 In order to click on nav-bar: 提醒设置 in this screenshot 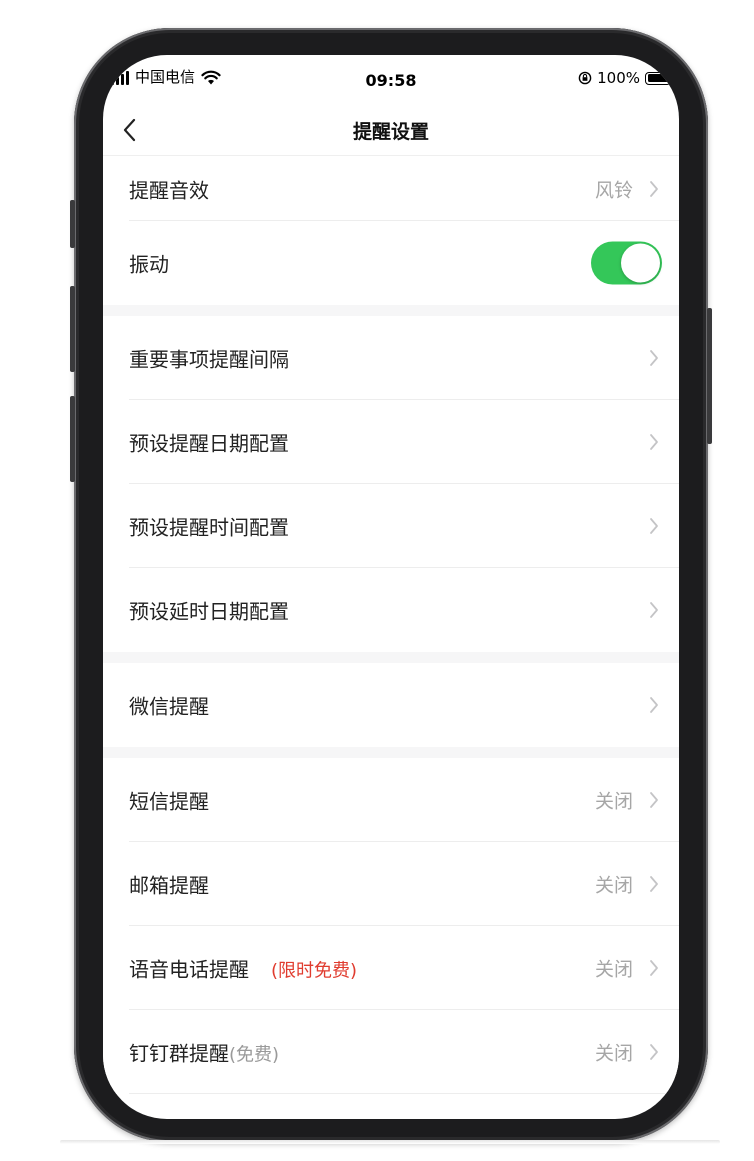, I will do `click(391, 130)`.